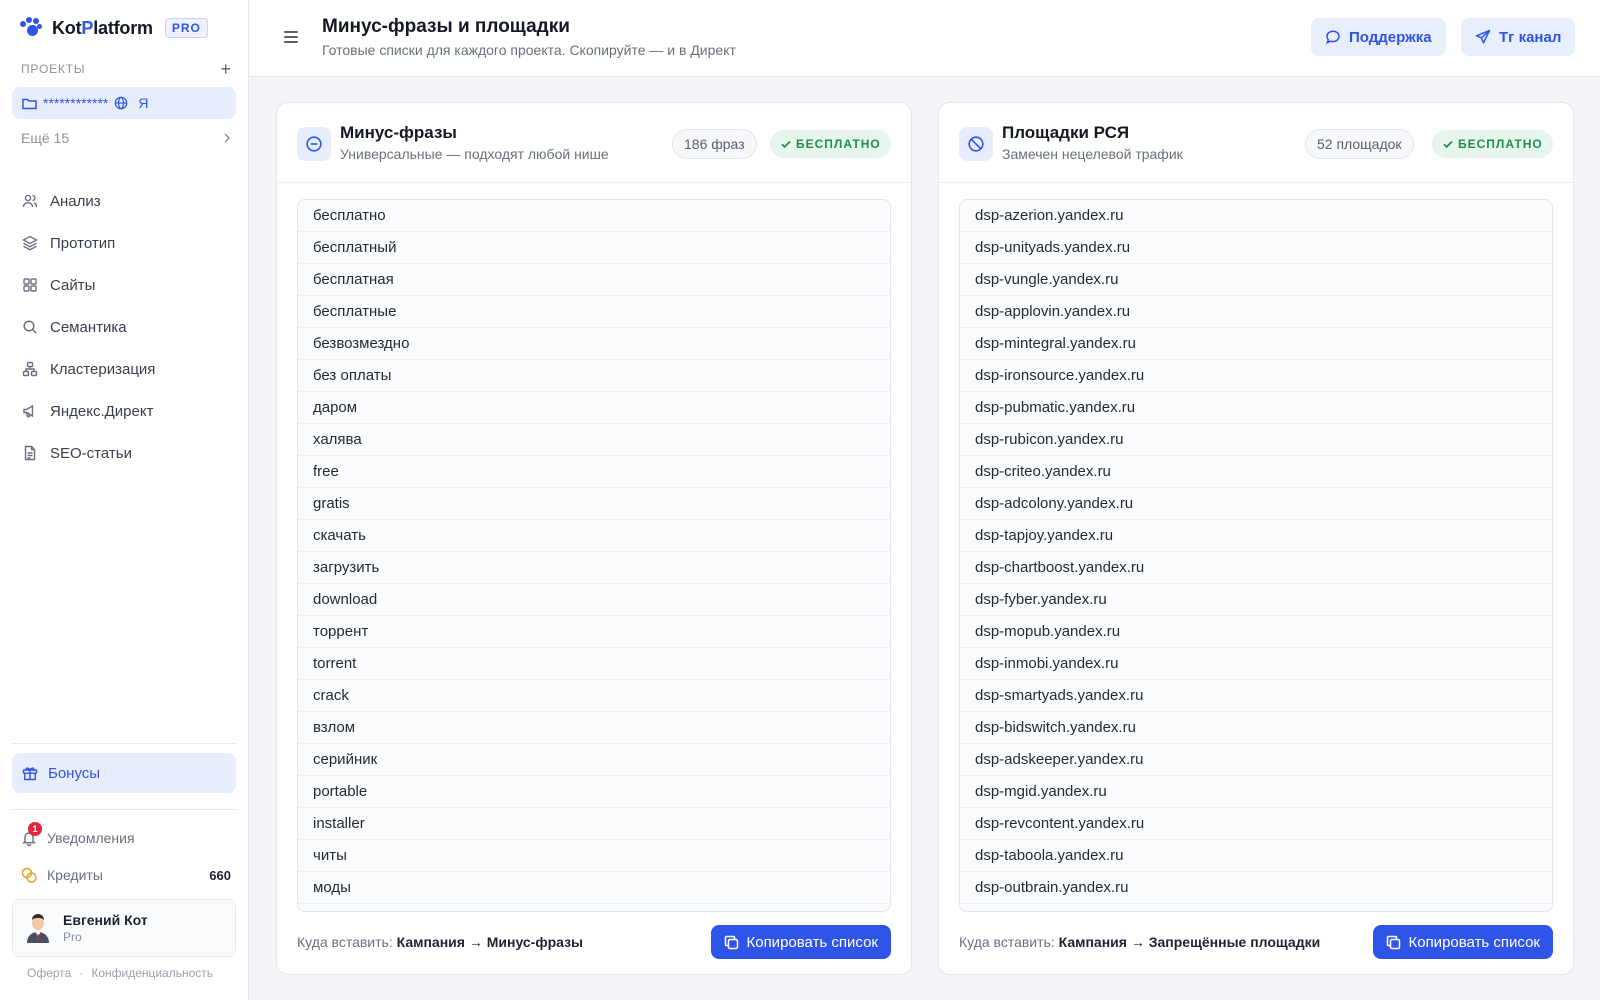  Describe the element at coordinates (126, 138) in the screenshot. I see `more-projects: Ещё 15` at that location.